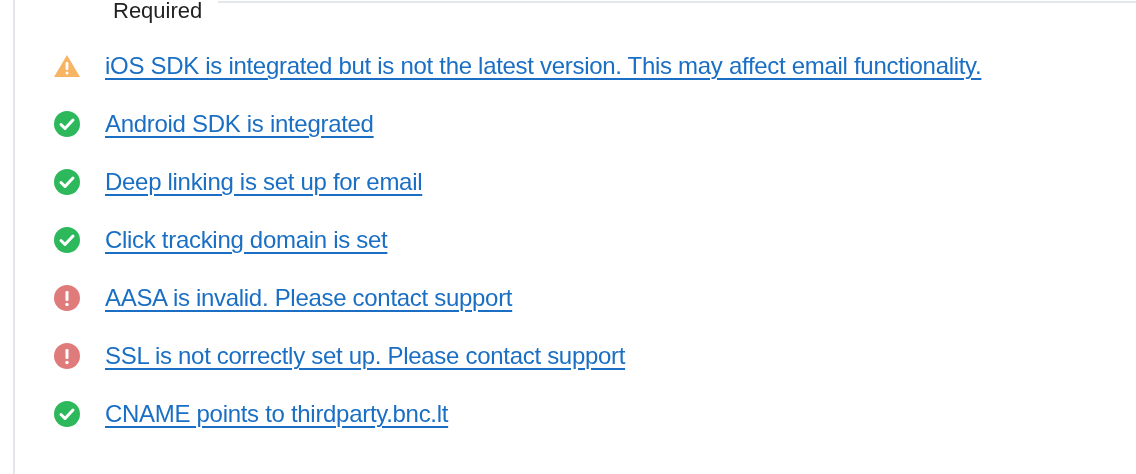 Image resolution: width=1136 pixels, height=474 pixels. I want to click on status-link: AASA is invalid. Please contact support, so click(309, 298).